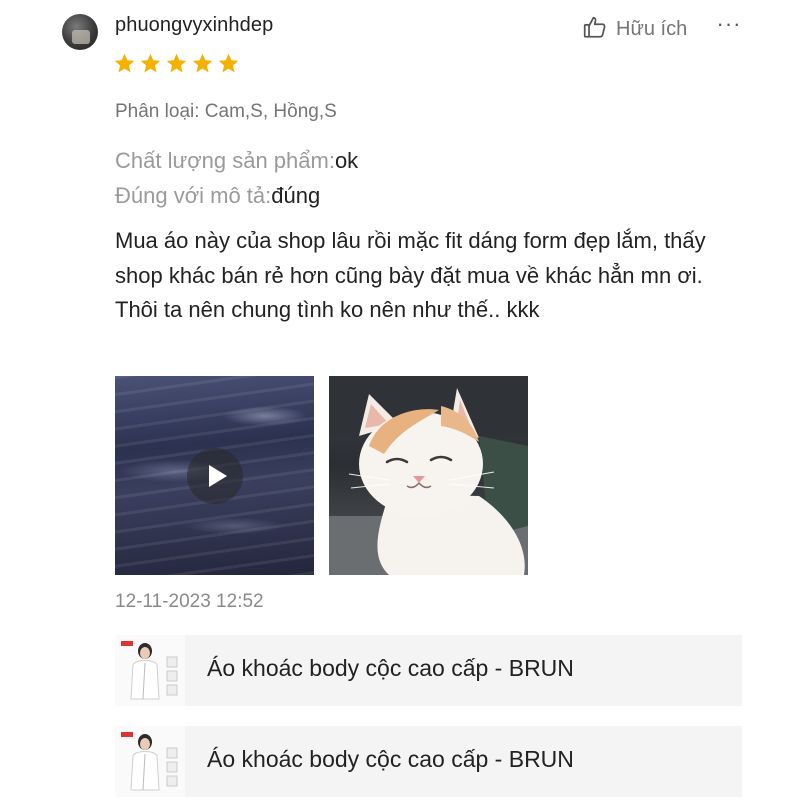 The image size is (800, 800). Describe the element at coordinates (194, 25) in the screenshot. I see `username: phuongvyxinhdep` at that location.